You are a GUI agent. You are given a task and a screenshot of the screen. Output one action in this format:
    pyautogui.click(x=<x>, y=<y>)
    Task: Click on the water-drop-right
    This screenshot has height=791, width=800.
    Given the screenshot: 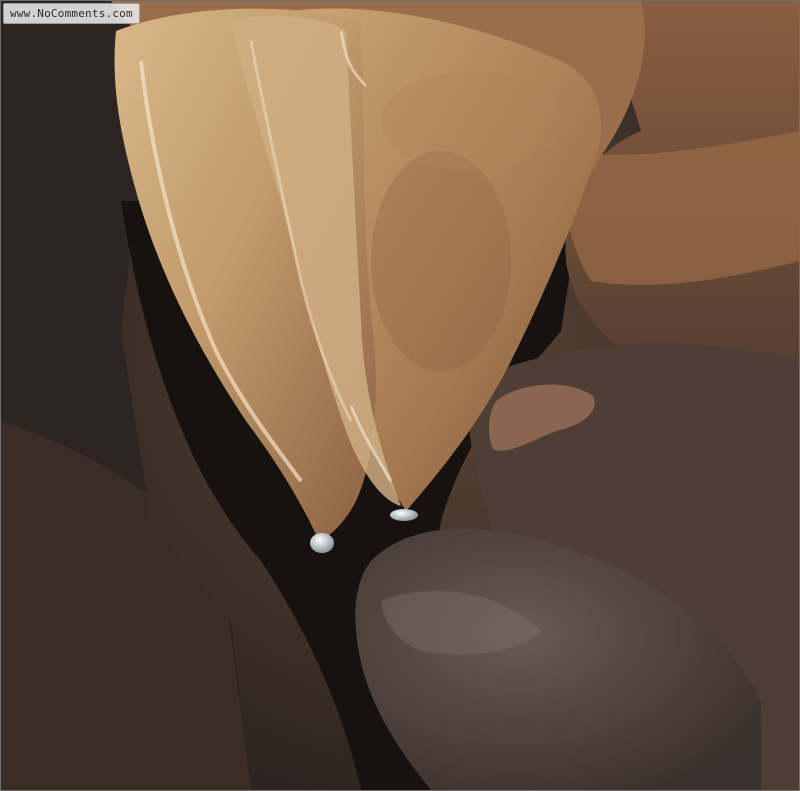 What is the action you would take?
    pyautogui.click(x=404, y=515)
    